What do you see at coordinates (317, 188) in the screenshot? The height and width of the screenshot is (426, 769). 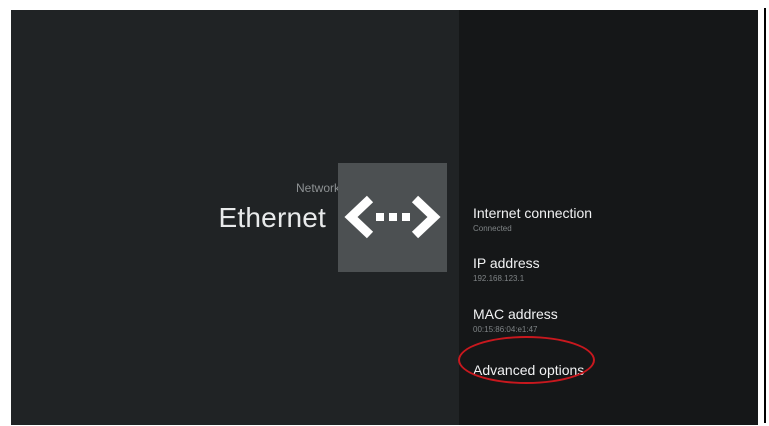 I see `breadcrumb: Network` at bounding box center [317, 188].